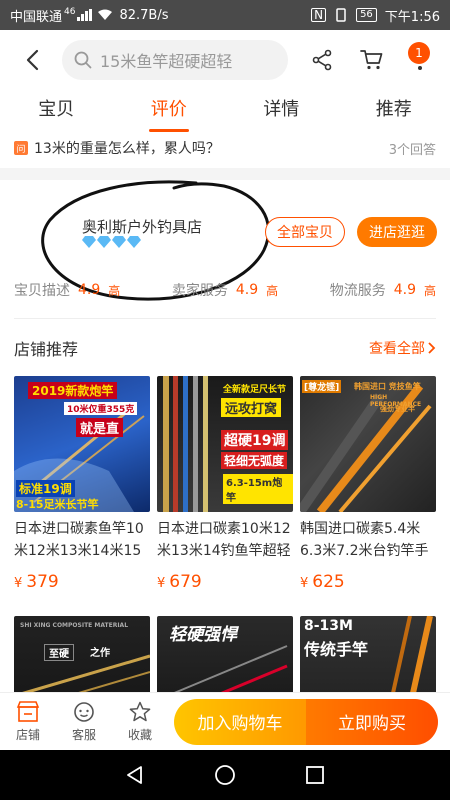  Describe the element at coordinates (258, 489) in the screenshot. I see `image-tag: 6.3-15m炮竿` at that location.